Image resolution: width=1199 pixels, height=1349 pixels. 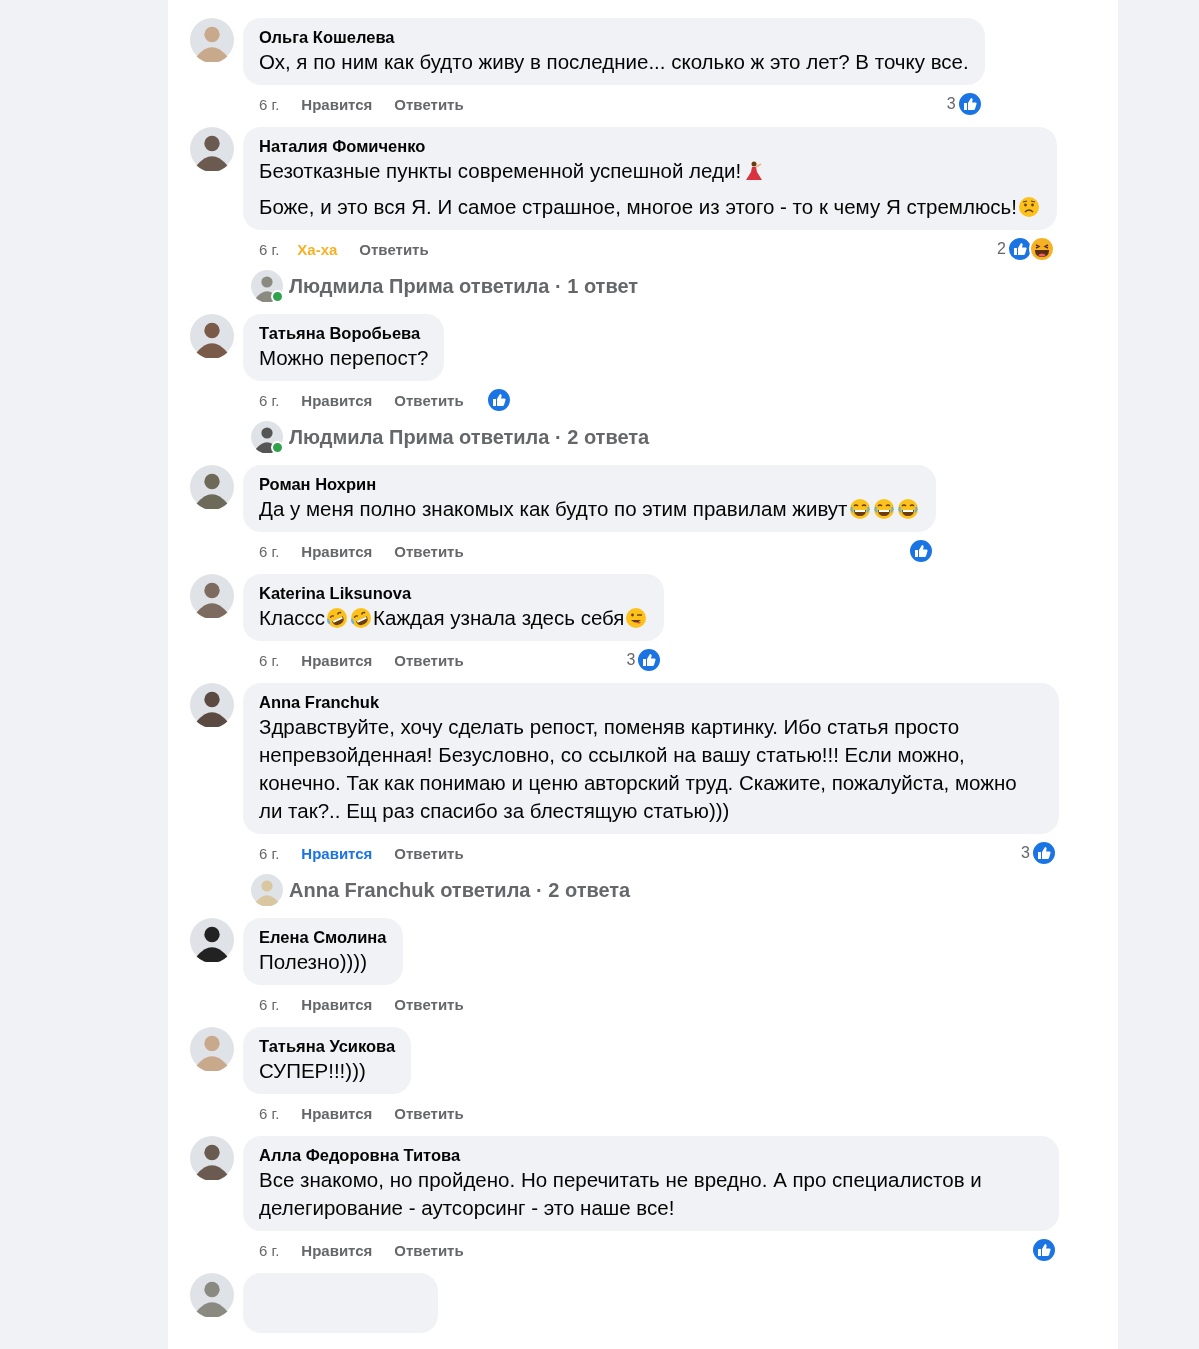 I want to click on comment-text: Да у меня полно знакомых как будто по этим правилам живут, so click(x=553, y=508).